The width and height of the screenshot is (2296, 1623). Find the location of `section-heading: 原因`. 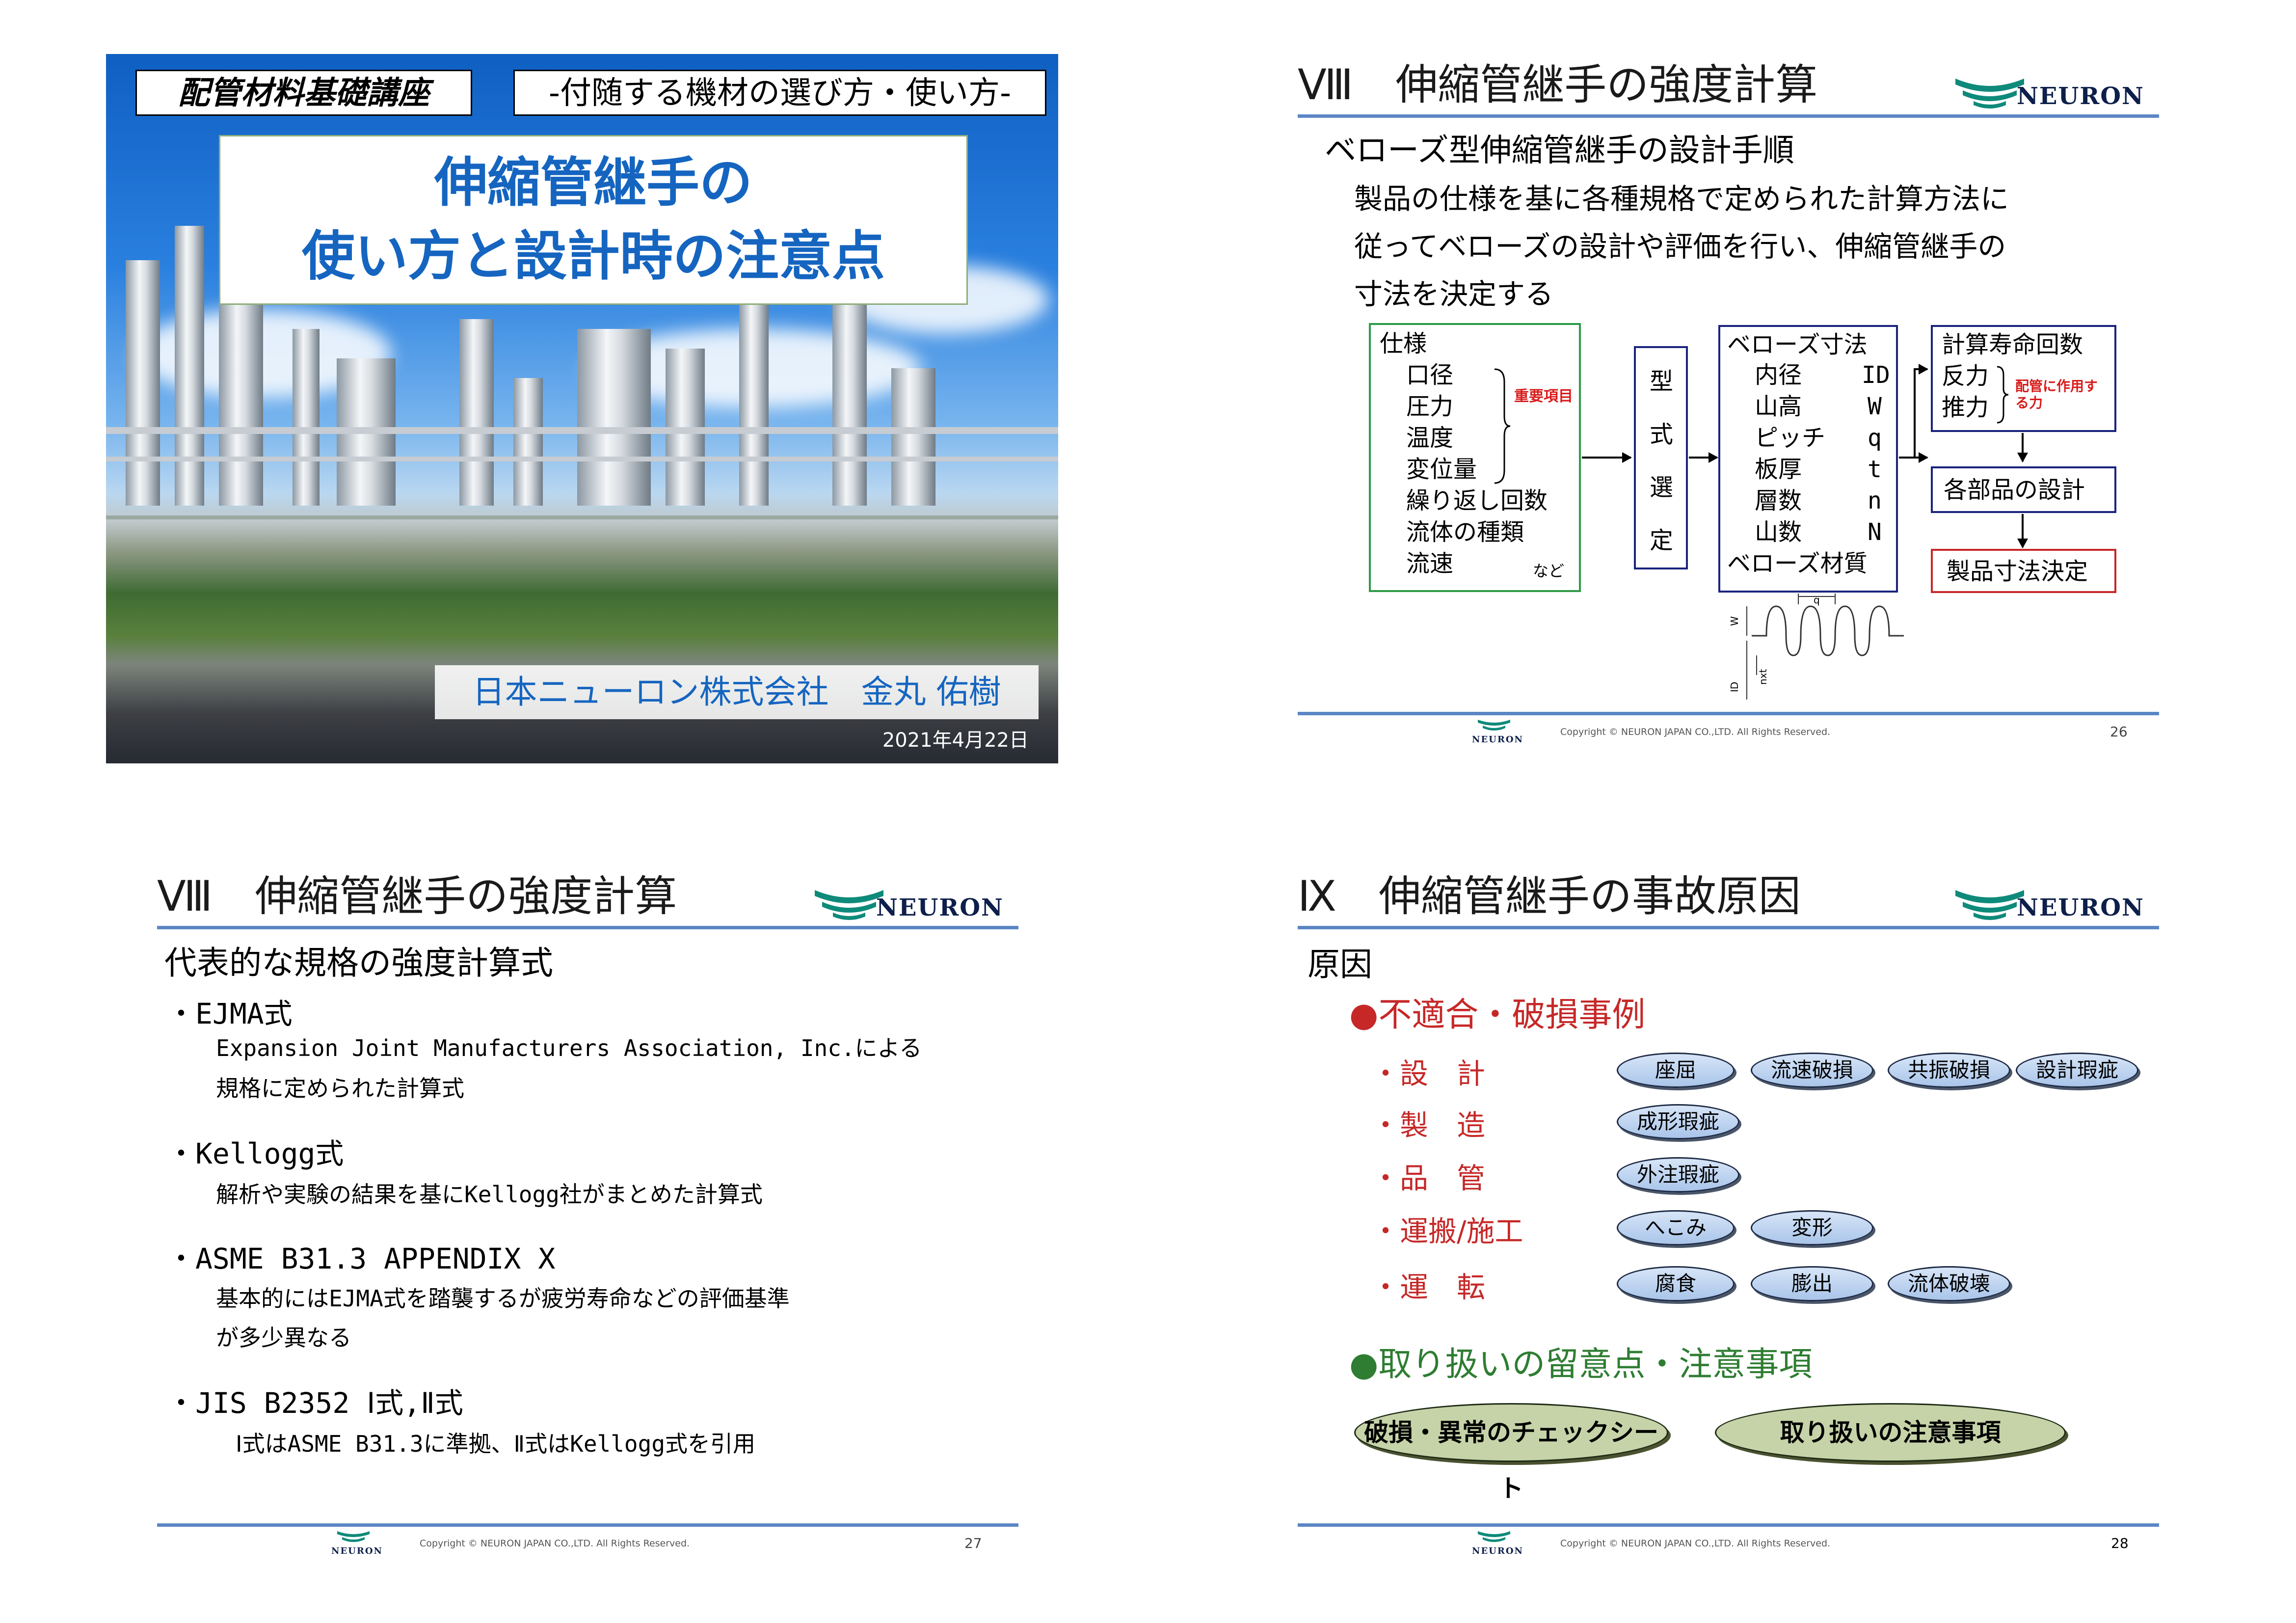

section-heading: 原因 is located at coordinates (1340, 964).